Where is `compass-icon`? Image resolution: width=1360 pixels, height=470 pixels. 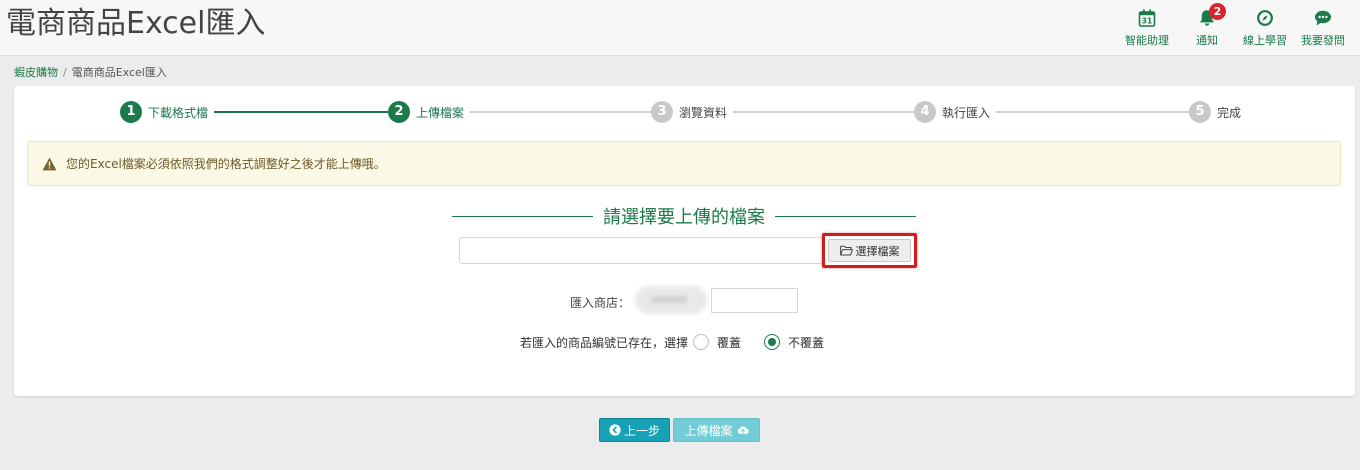 compass-icon is located at coordinates (1265, 18).